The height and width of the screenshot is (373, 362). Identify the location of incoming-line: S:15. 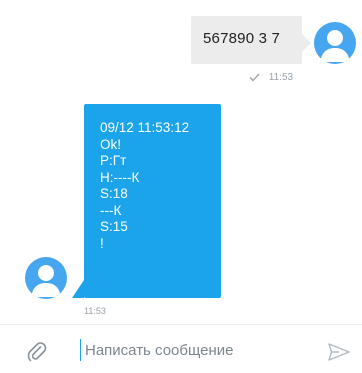
(114, 226).